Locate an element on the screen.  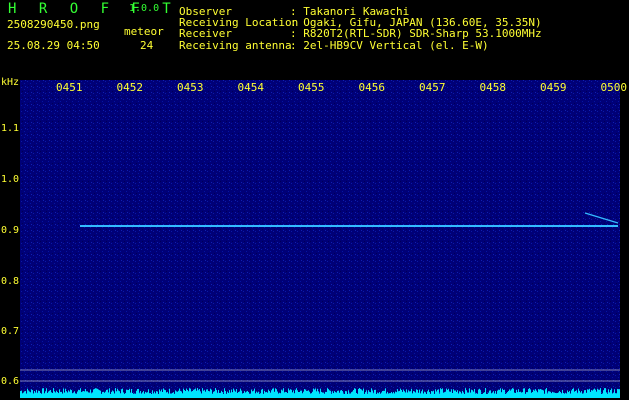
info-label-antenna: Receiving antenna is located at coordinates (235, 45).